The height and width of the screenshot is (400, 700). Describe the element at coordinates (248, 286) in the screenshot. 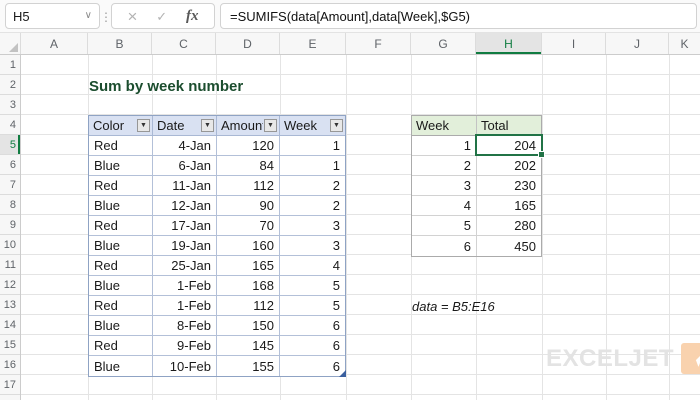

I see `table-cell: 168` at that location.